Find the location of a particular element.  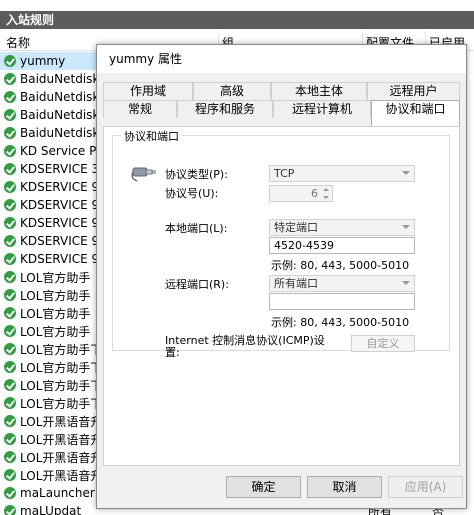

rule-name: maLauncher is located at coordinates (57, 493).